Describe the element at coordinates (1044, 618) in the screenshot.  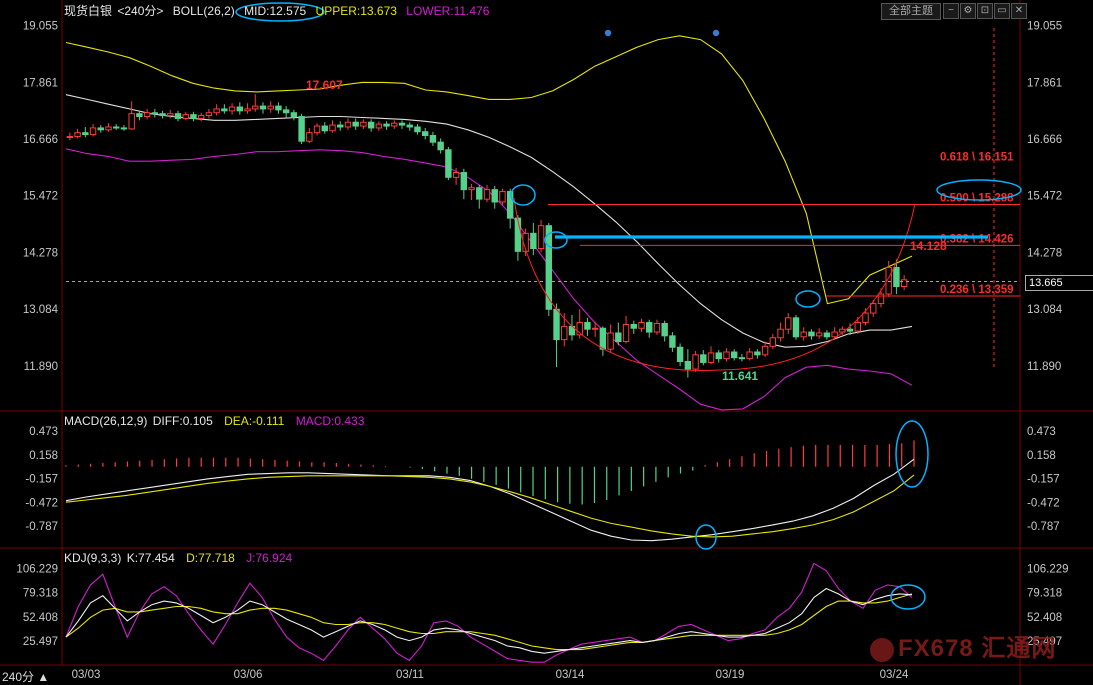
I see `kdj-y-tick-right: 52.408` at that location.